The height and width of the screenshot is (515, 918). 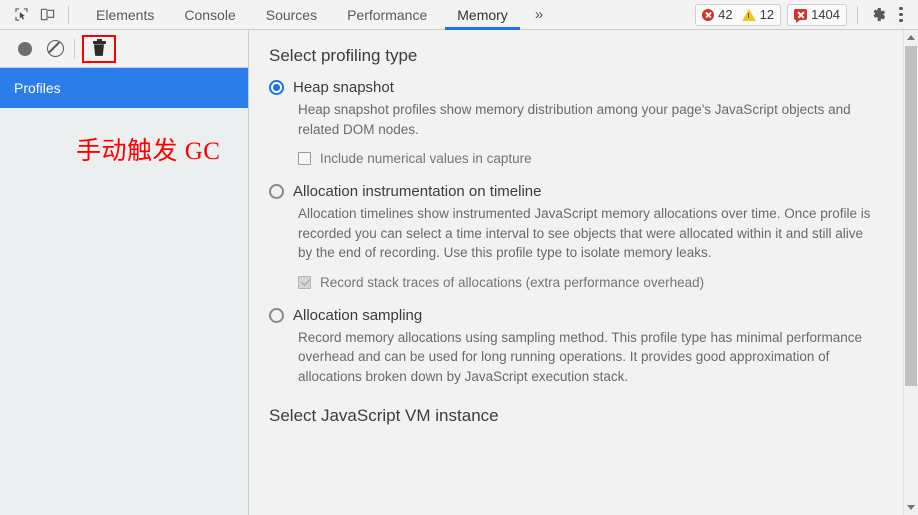 What do you see at coordinates (74, 48) in the screenshot?
I see `sidebar-toolbar-divider` at bounding box center [74, 48].